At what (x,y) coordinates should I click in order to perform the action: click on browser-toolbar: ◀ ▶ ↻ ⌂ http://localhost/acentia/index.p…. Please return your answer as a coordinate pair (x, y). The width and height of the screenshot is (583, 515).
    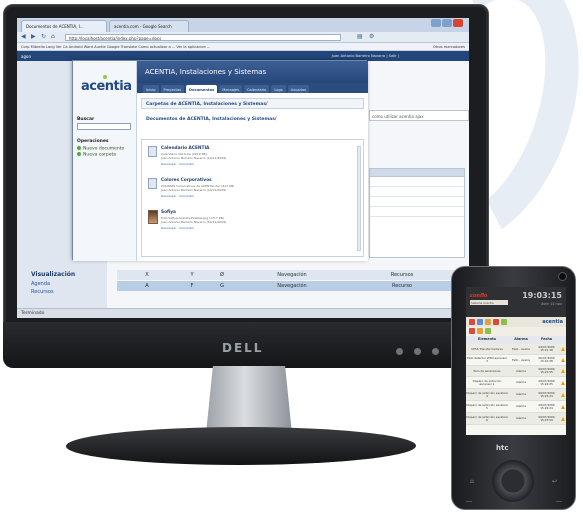
    Looking at the image, I should click on (243, 37).